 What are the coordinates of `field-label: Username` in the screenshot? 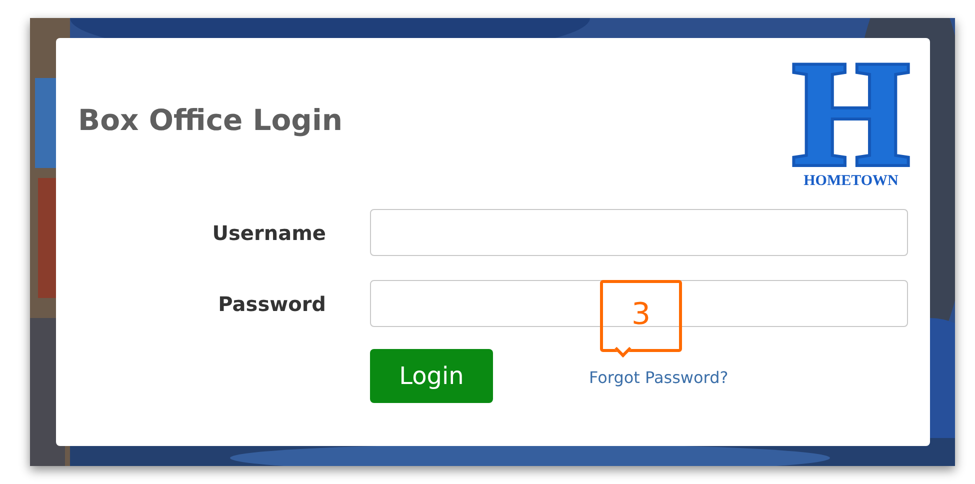 It's located at (268, 233).